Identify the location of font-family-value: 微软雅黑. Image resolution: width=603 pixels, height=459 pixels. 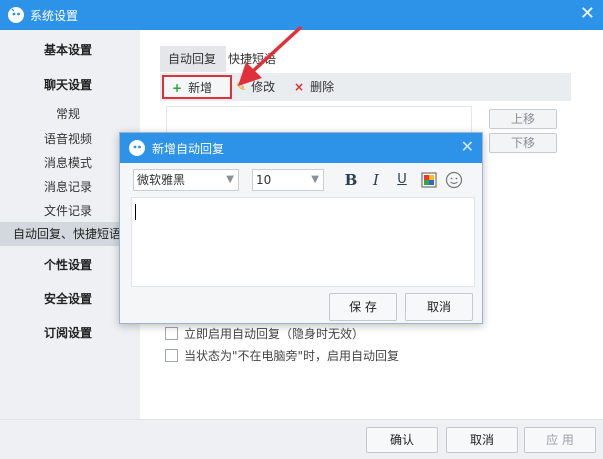
(161, 180).